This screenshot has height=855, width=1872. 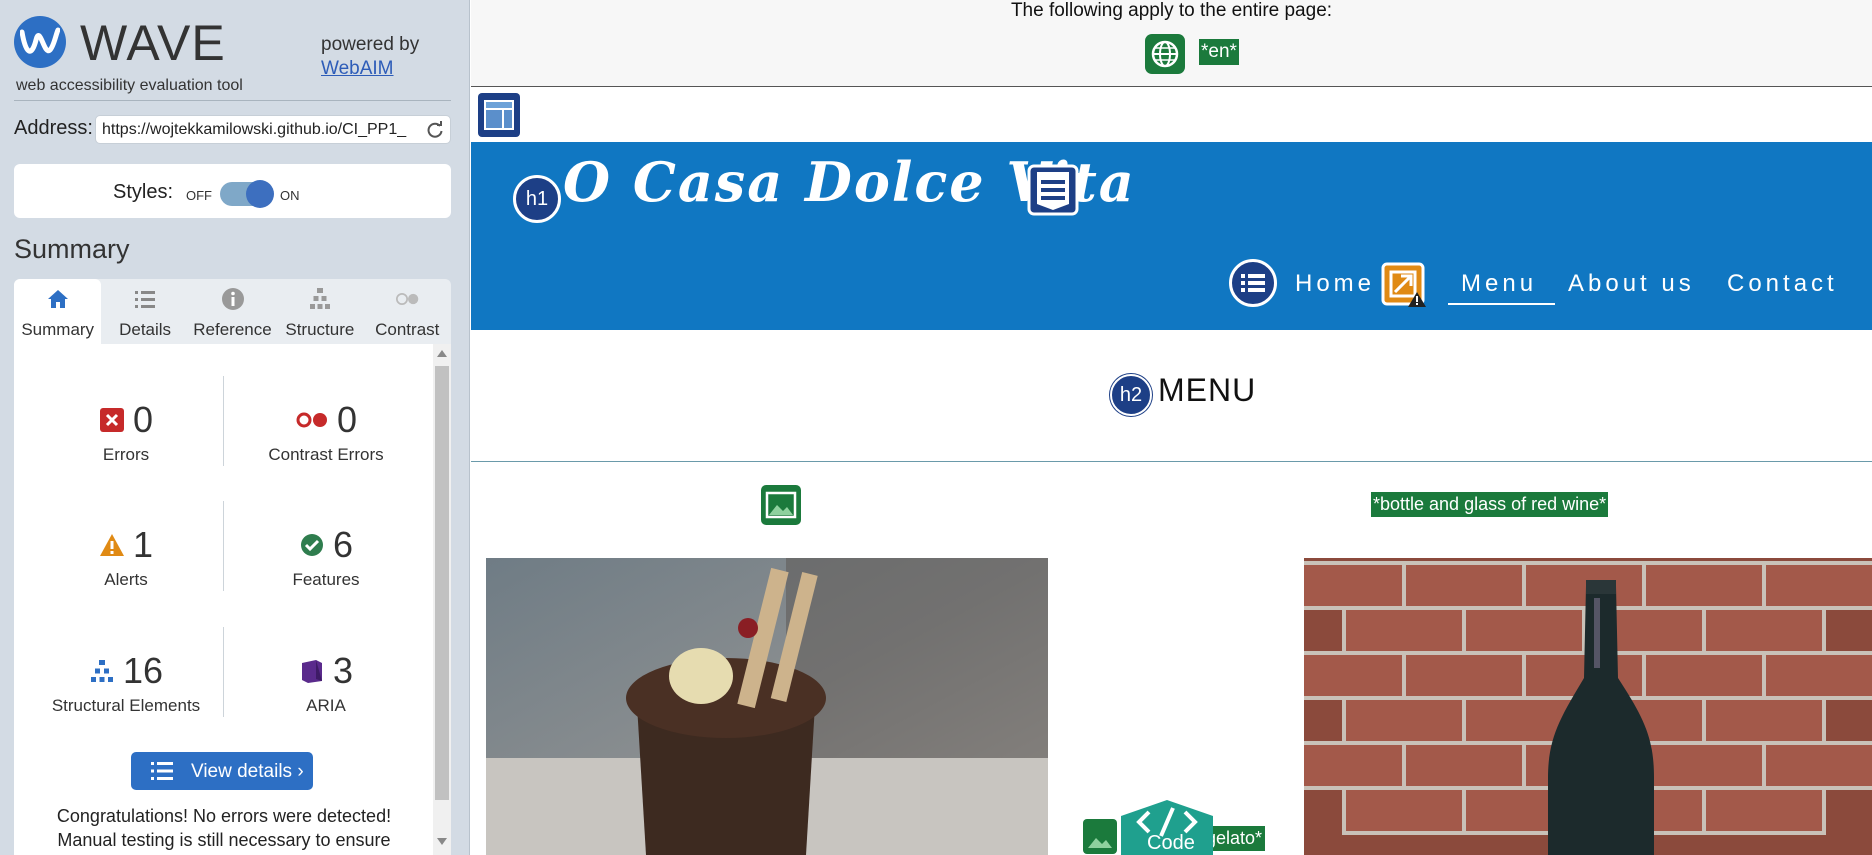 I want to click on section-divider, so click(x=1171, y=461).